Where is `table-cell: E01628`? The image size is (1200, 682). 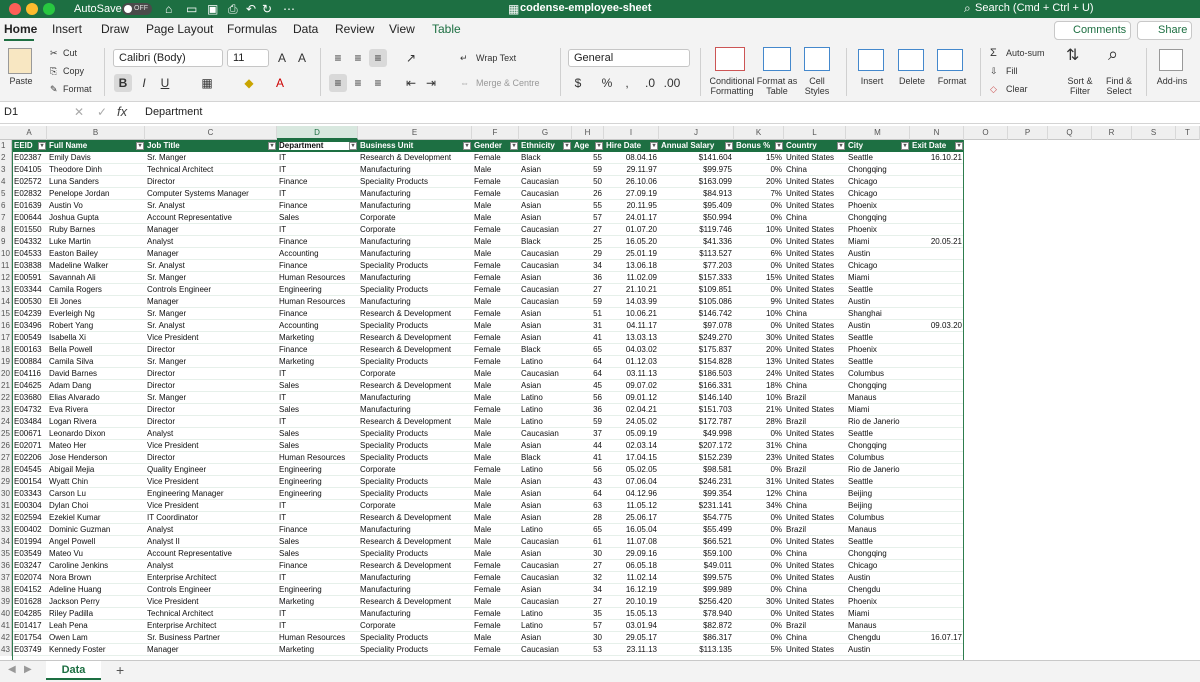 table-cell: E01628 is located at coordinates (29, 602).